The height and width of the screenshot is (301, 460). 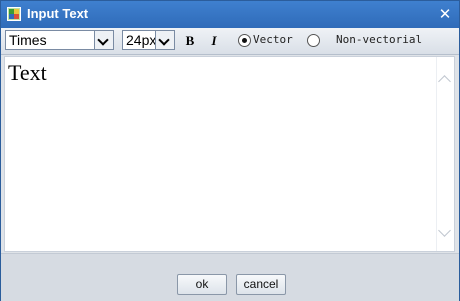 What do you see at coordinates (214, 41) in the screenshot?
I see `italic-button: I` at bounding box center [214, 41].